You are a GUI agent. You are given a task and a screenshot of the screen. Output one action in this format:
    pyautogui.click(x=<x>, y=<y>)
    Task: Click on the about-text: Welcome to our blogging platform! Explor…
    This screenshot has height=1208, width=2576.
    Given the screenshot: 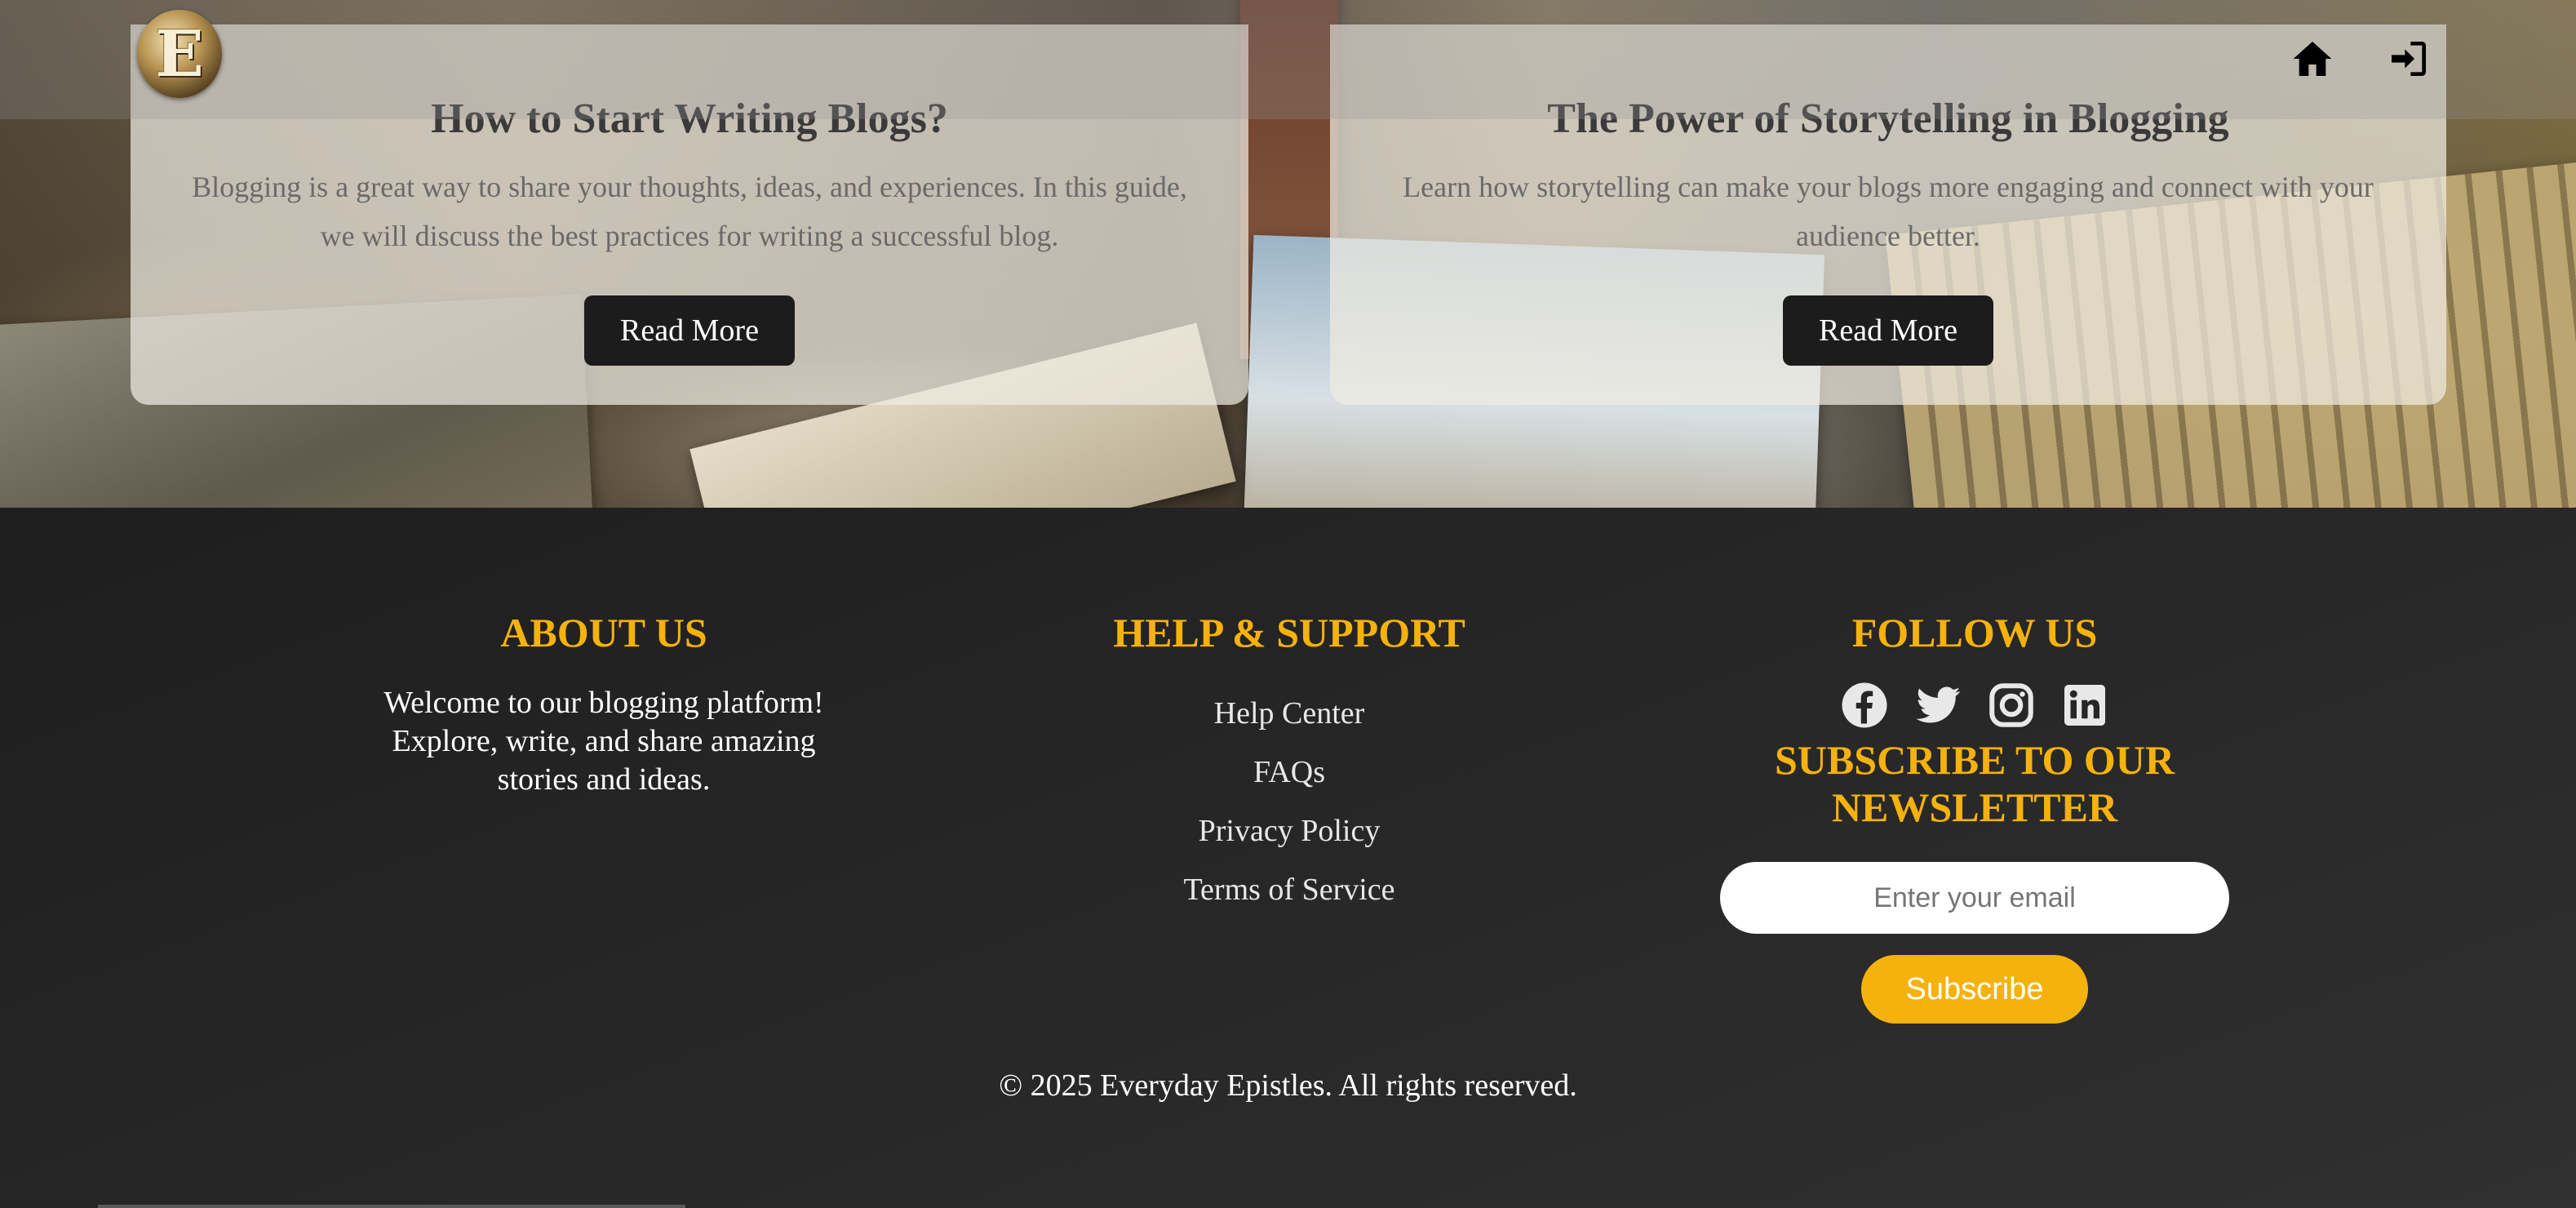 What is the action you would take?
    pyautogui.click(x=604, y=741)
    